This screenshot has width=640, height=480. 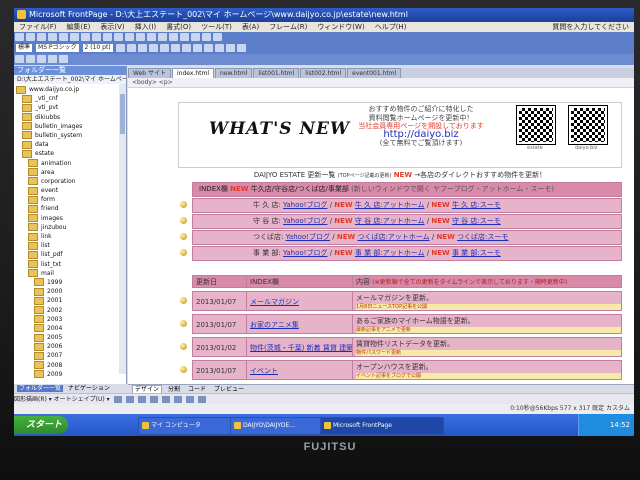 I want to click on folder-tree-item: 2003, so click(x=71, y=319).